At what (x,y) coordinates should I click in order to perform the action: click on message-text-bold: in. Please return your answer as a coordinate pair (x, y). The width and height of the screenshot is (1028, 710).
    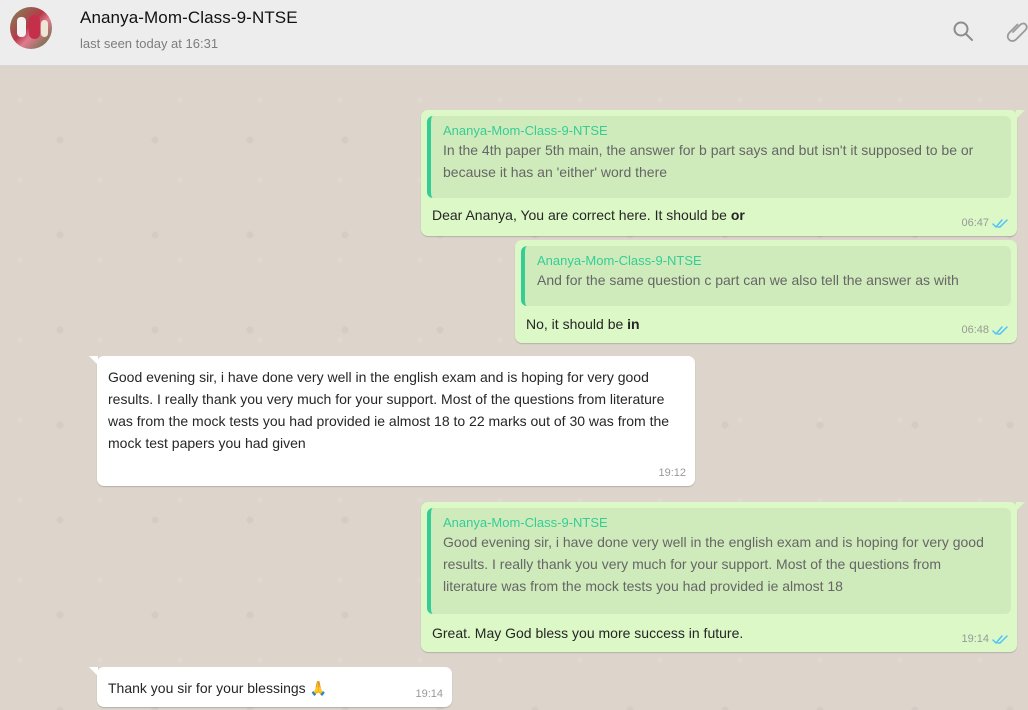
    Looking at the image, I should click on (633, 324).